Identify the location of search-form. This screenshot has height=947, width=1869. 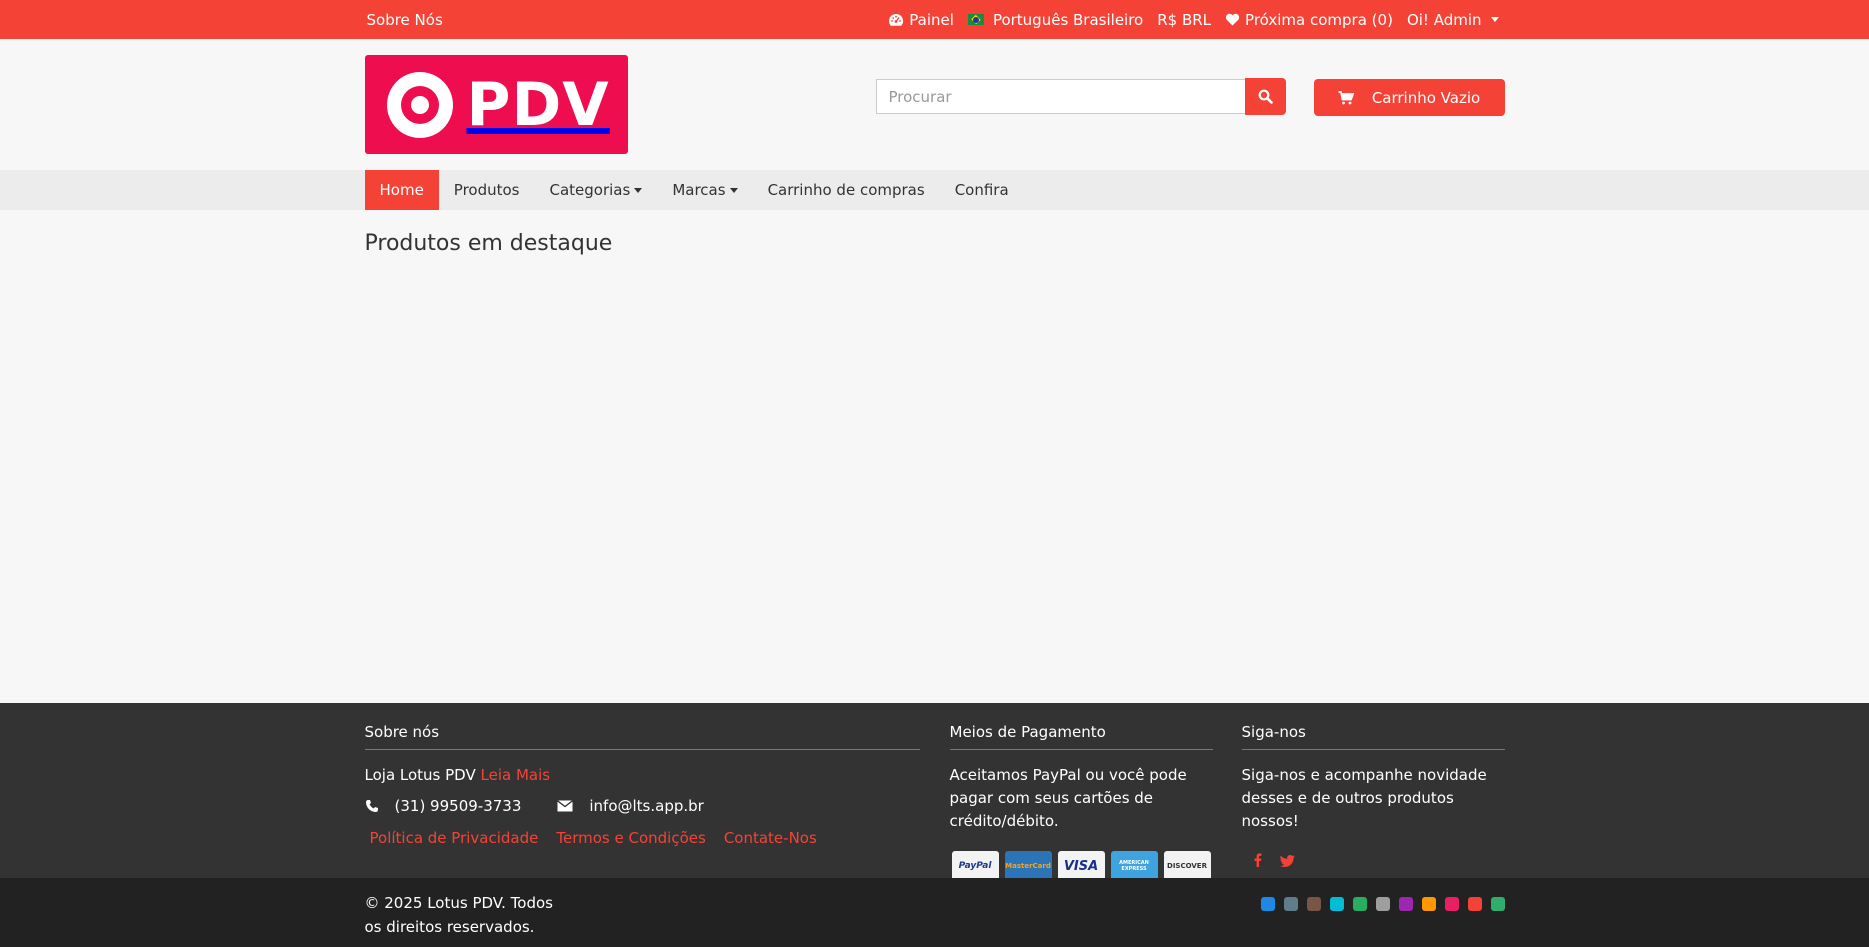
(1080, 96).